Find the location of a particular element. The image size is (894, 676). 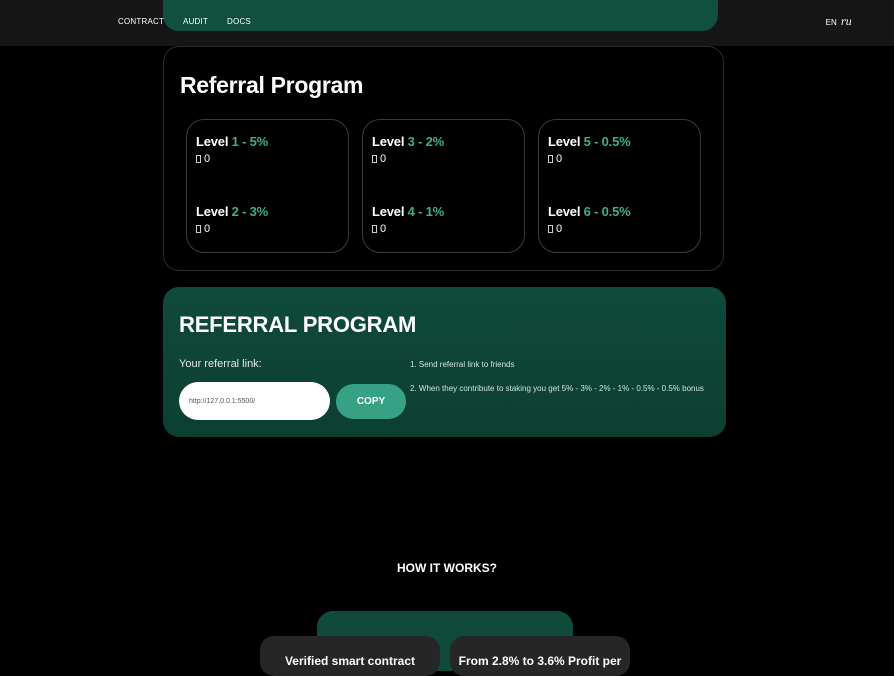

how-it-works-title: HOW IT WORKS? is located at coordinates (447, 568).